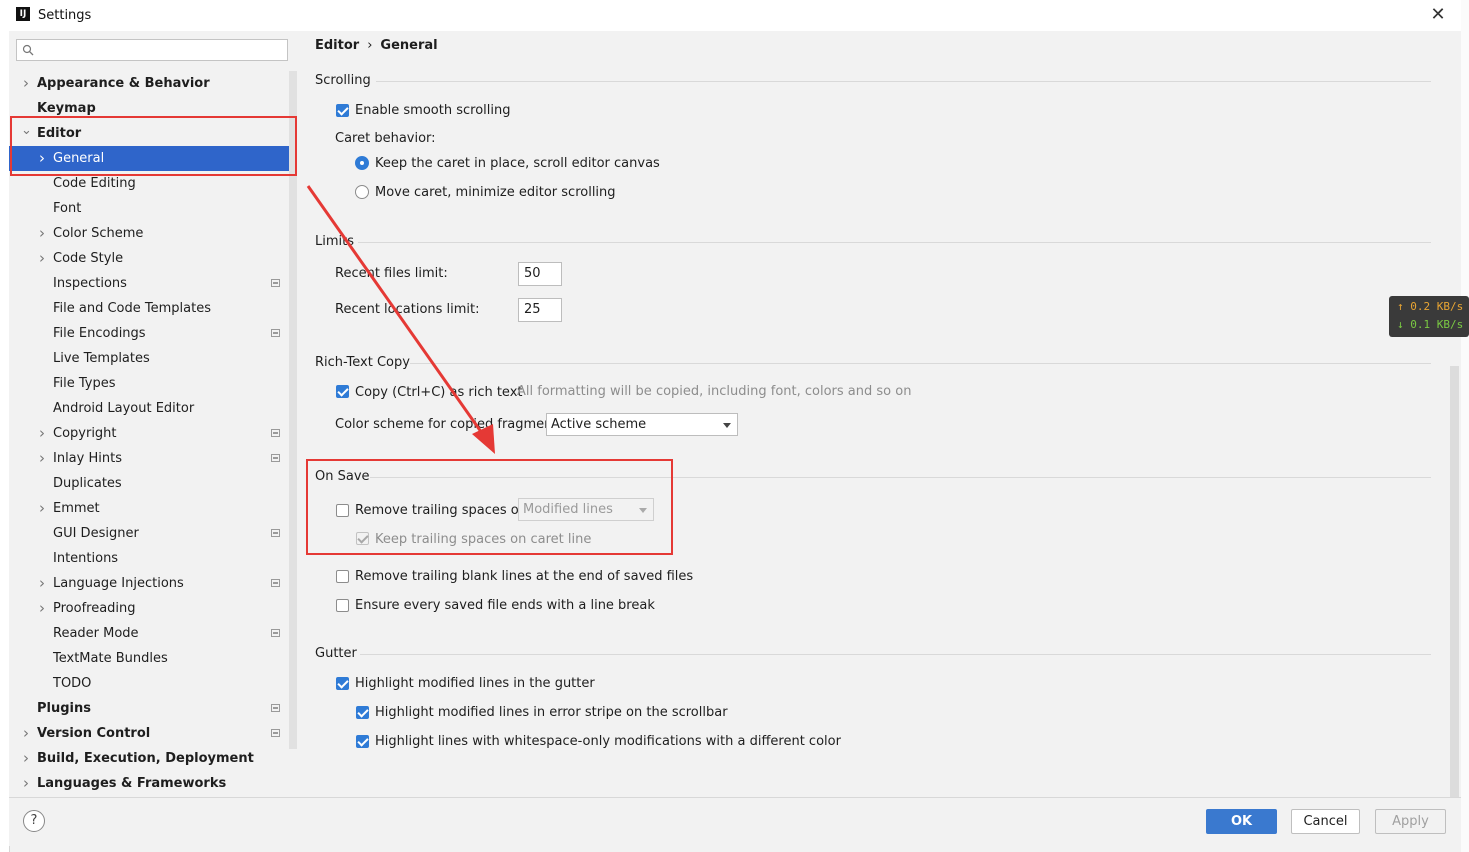  I want to click on annotation-arrow, so click(400, 319).